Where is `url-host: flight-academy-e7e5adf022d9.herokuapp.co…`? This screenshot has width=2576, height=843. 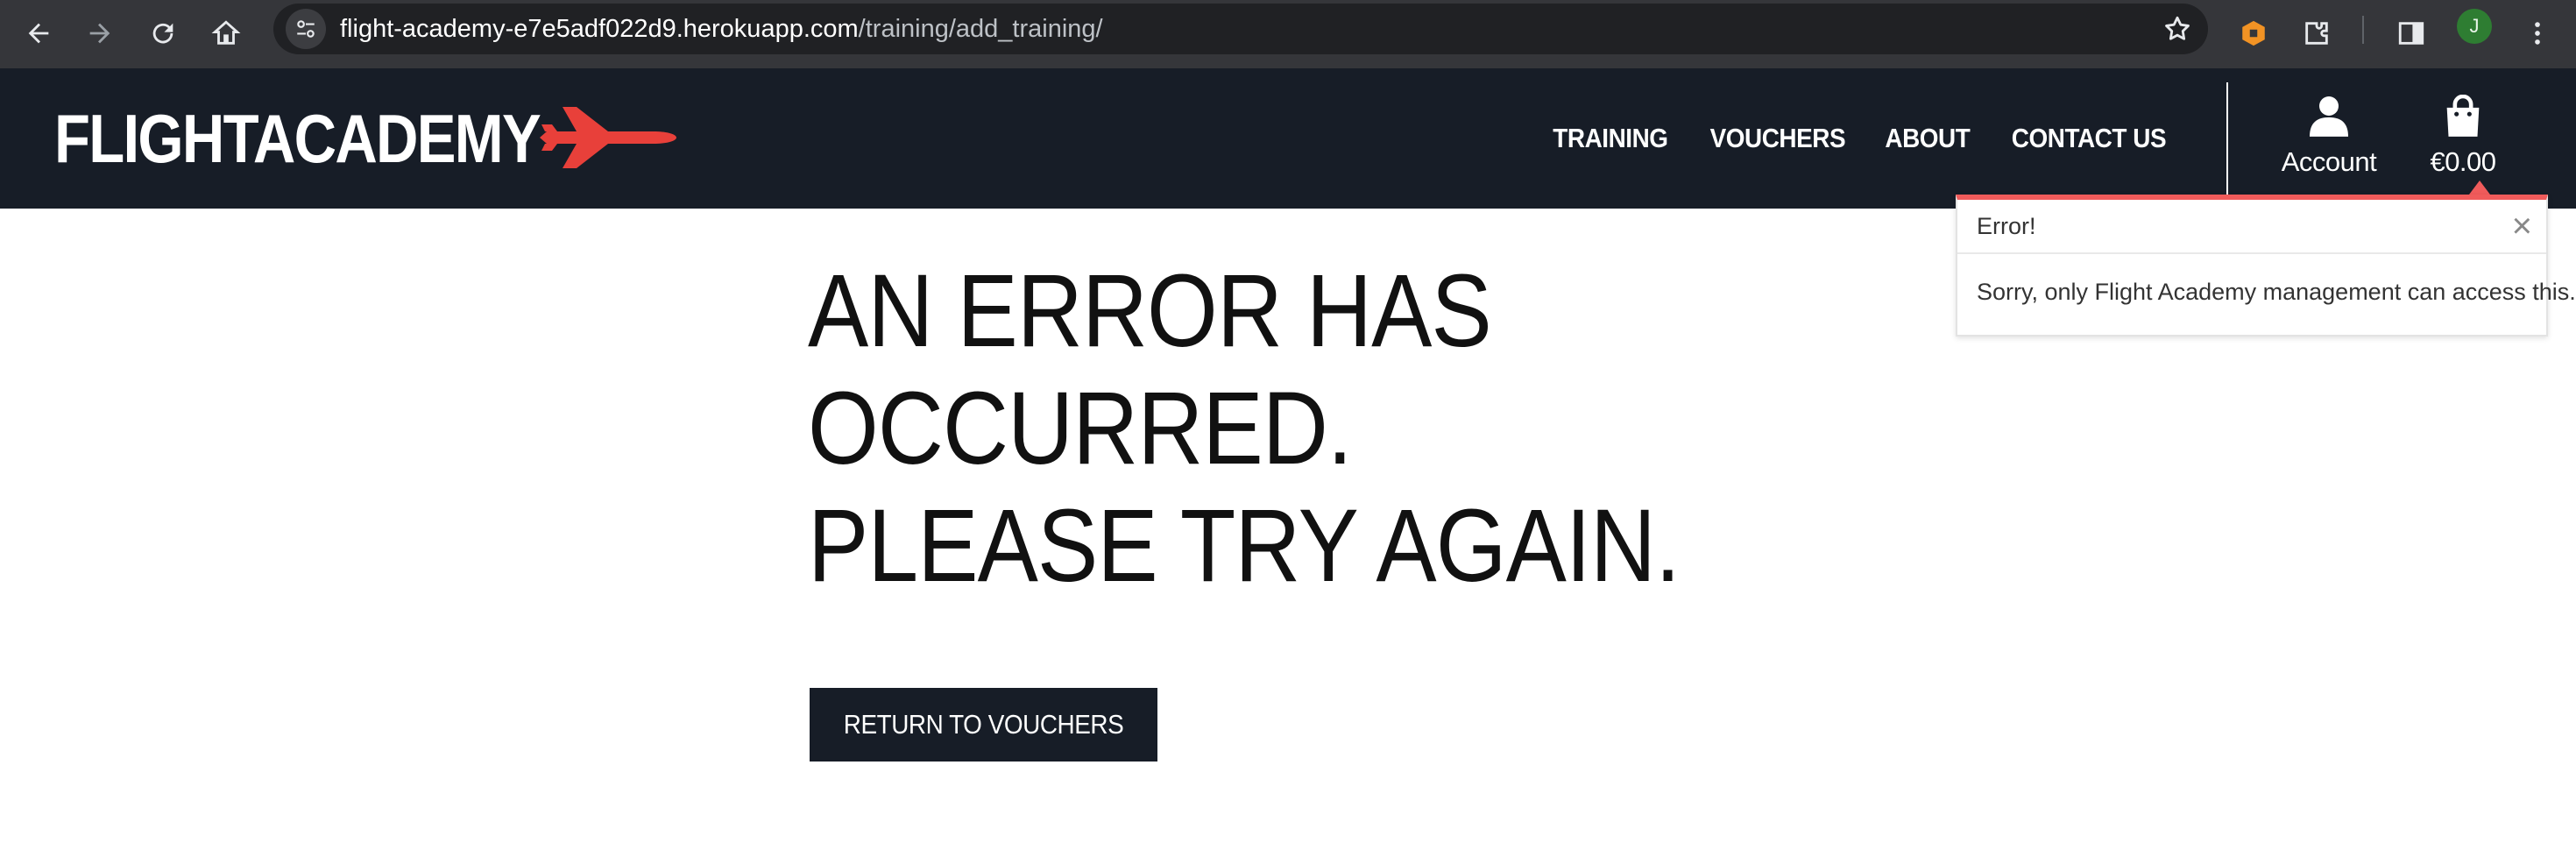
url-host: flight-academy-e7e5adf022d9.herokuapp.co… is located at coordinates (599, 29).